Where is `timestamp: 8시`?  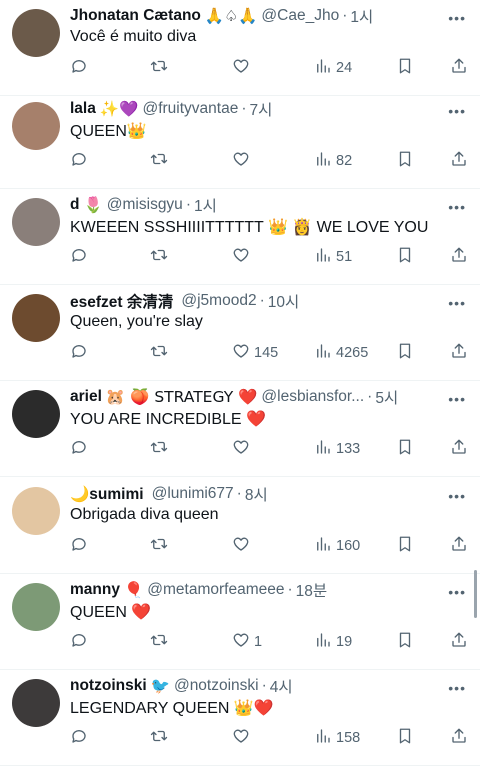
timestamp: 8시 is located at coordinates (256, 494).